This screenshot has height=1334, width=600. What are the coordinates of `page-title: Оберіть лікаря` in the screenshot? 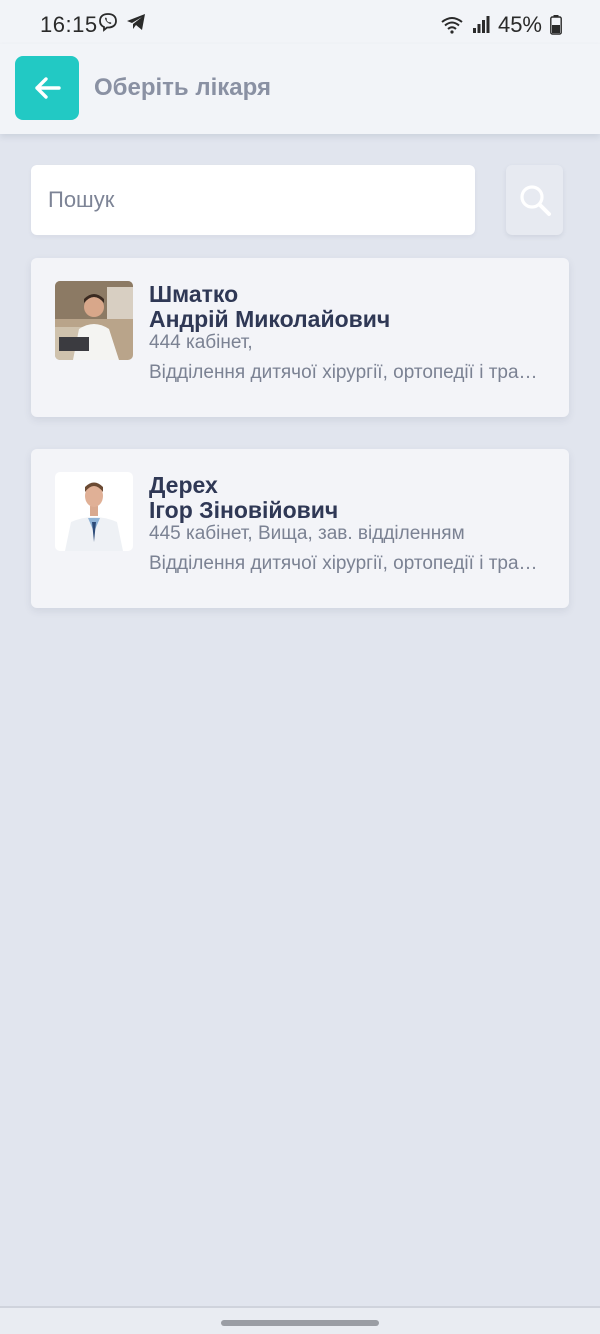 It's located at (182, 87).